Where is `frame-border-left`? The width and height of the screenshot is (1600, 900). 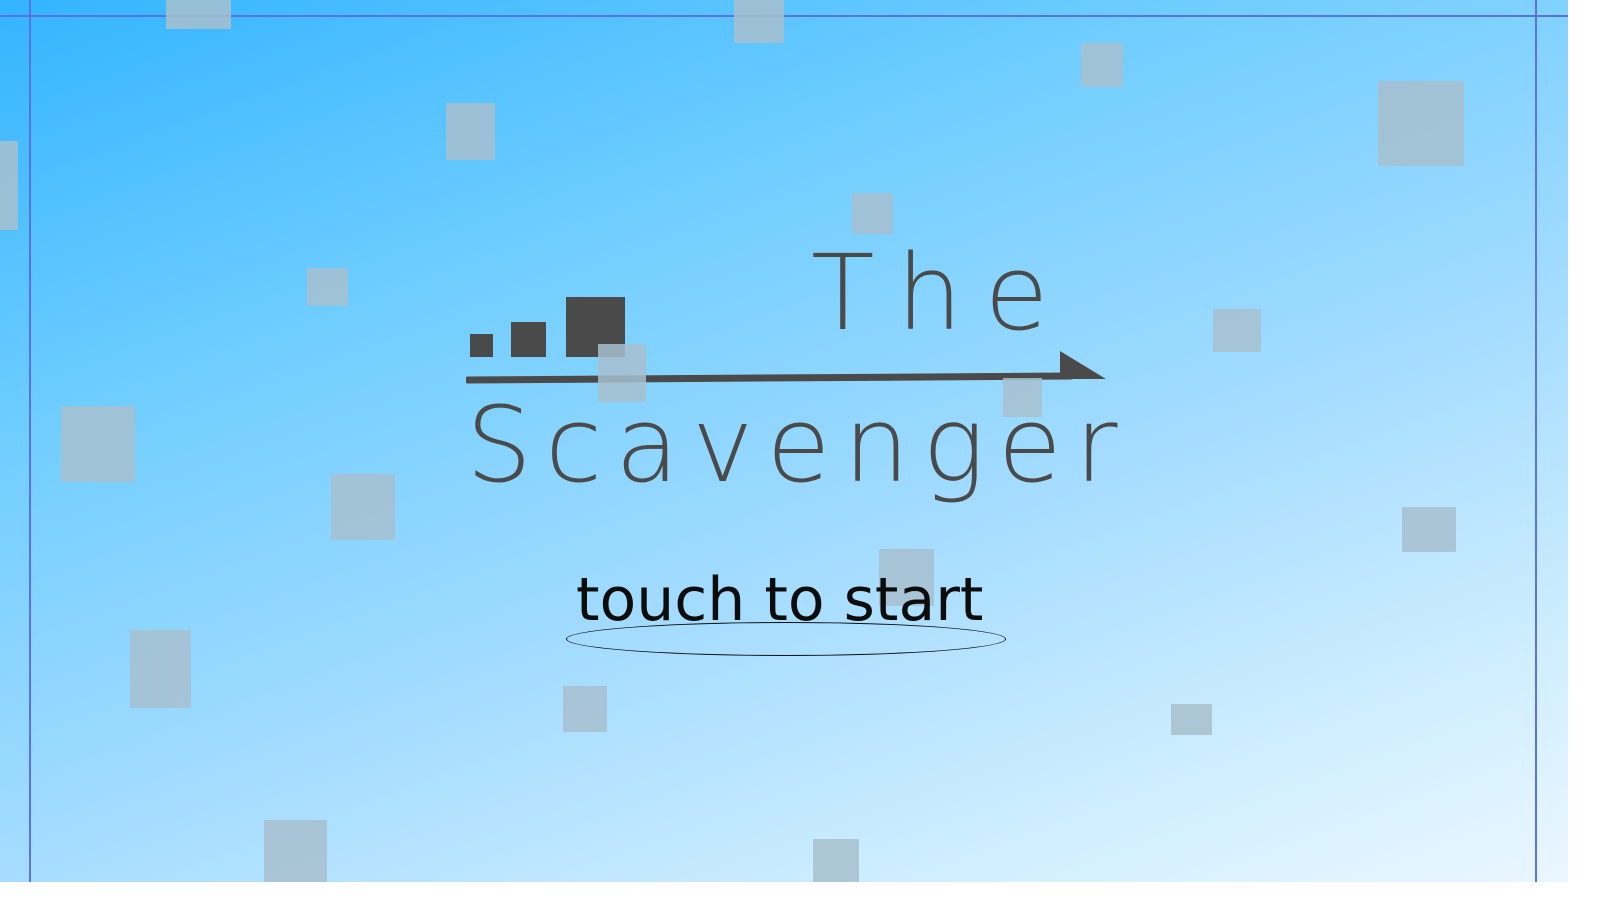
frame-border-left is located at coordinates (30, 441).